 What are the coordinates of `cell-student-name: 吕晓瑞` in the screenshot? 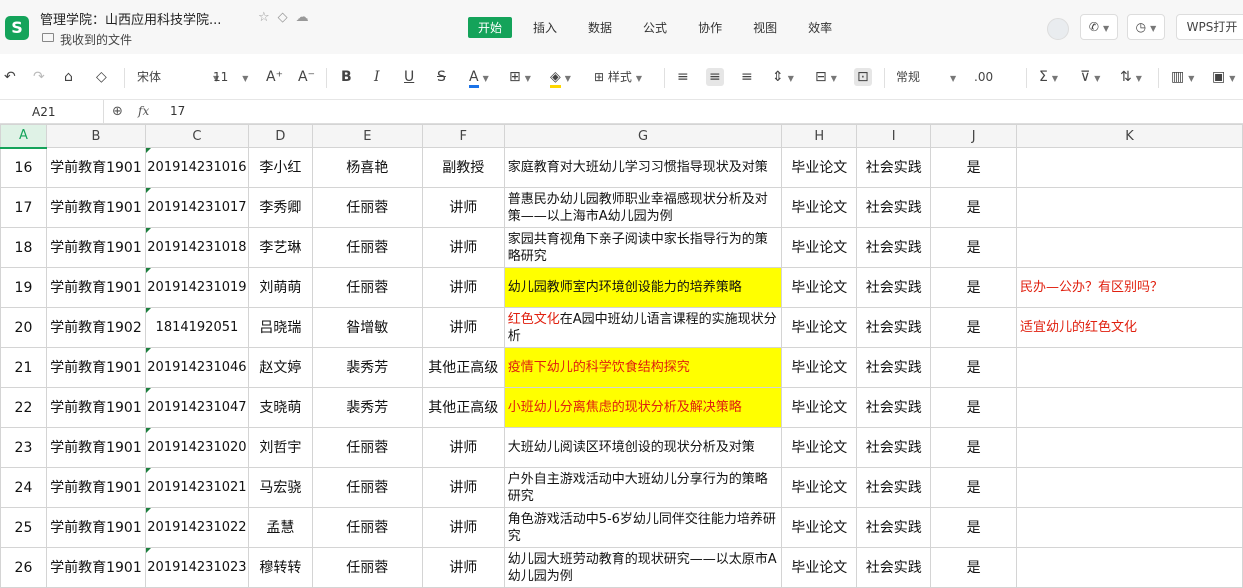 It's located at (280, 327).